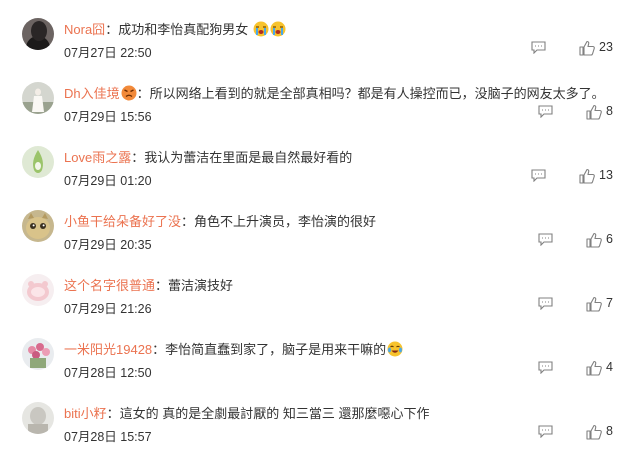 The width and height of the screenshot is (638, 466). What do you see at coordinates (319, 242) in the screenshot?
I see `comment-item: 小鱼干给朵备好了没：角色不上升演员，李怡演的很好 07月29日 20:35 6` at bounding box center [319, 242].